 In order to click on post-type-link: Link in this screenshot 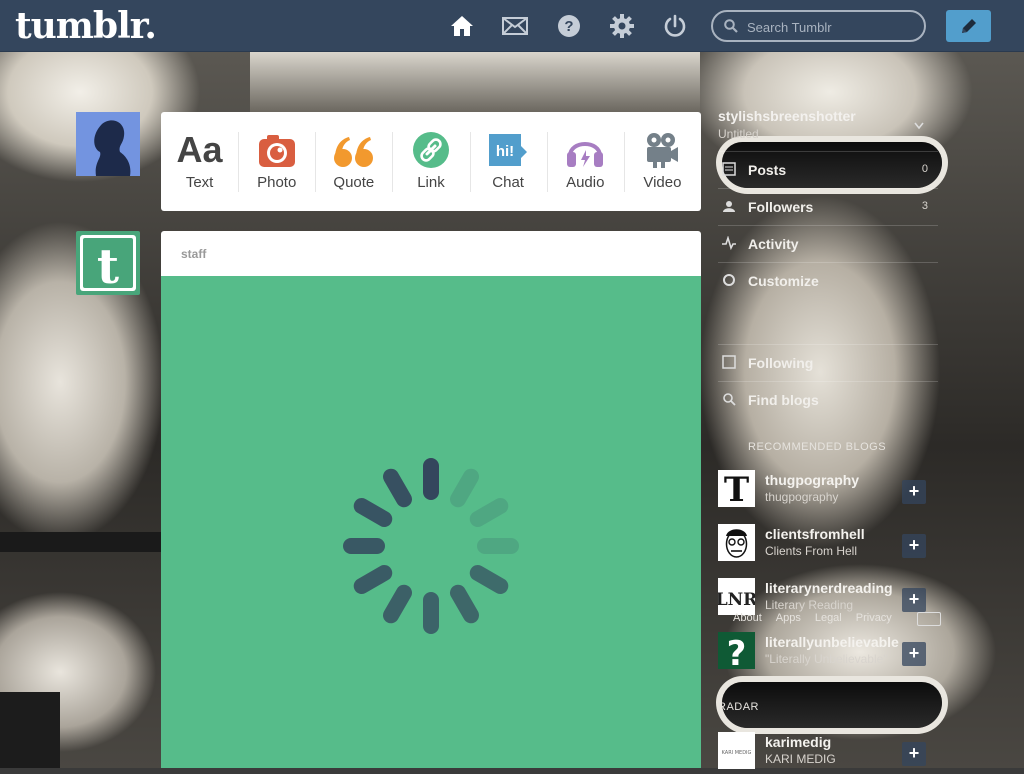, I will do `click(430, 161)`.